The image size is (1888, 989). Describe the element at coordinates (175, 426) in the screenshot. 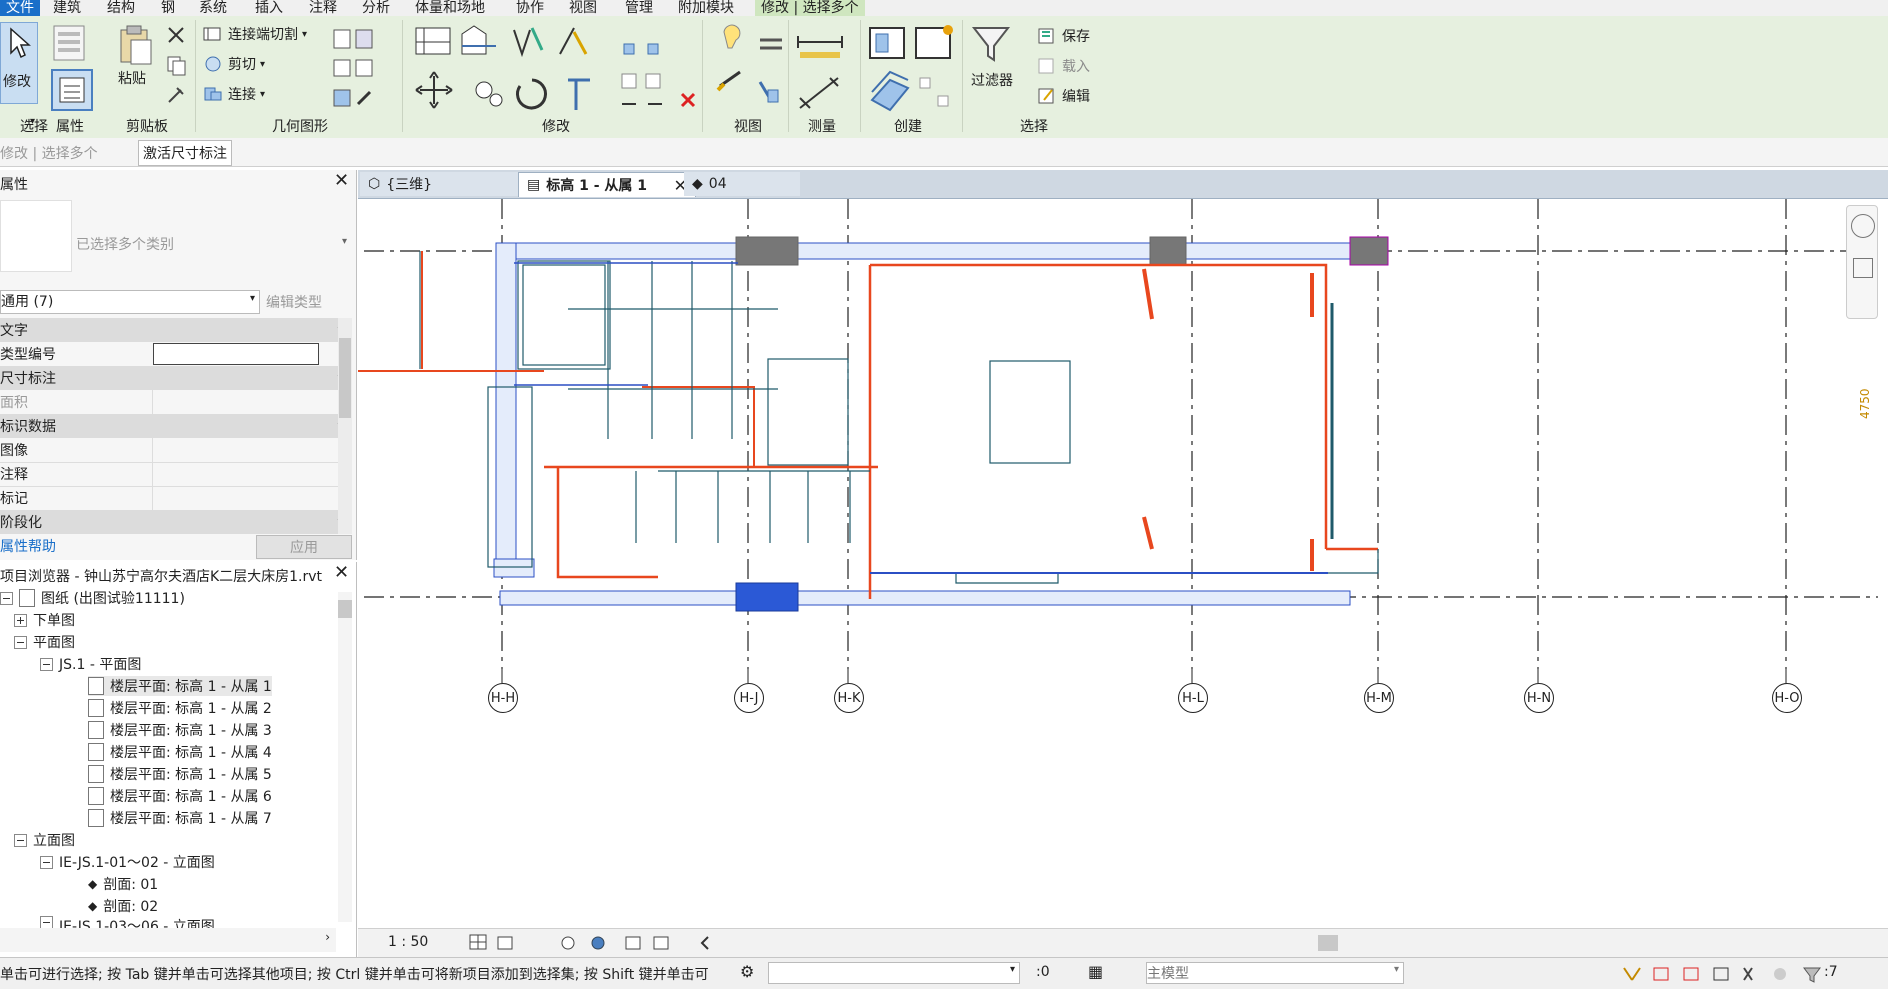

I see `section-identity: 标识数据⌃` at that location.